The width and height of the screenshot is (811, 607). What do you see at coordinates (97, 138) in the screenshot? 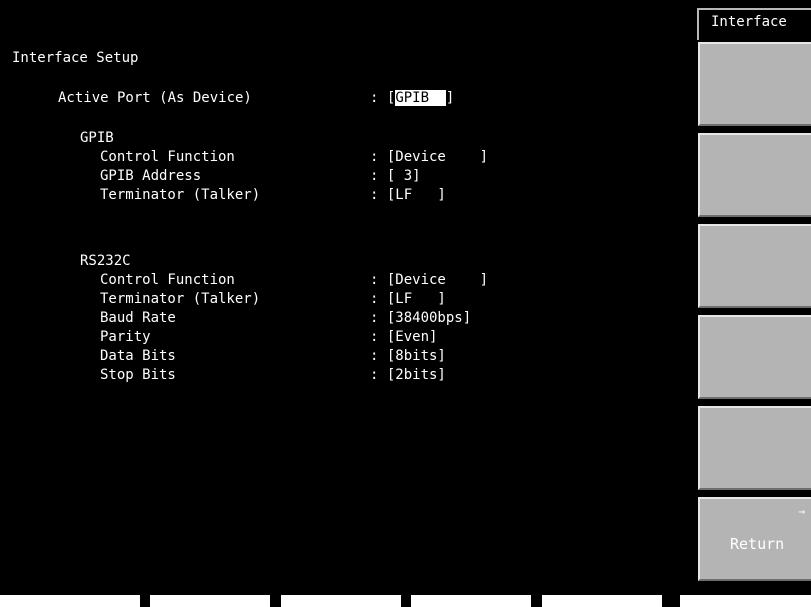
I see `gpib-heading: GPIB` at bounding box center [97, 138].